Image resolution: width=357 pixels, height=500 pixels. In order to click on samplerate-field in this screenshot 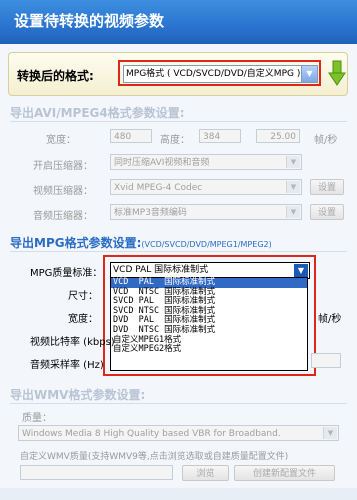, I will do `click(326, 360)`.